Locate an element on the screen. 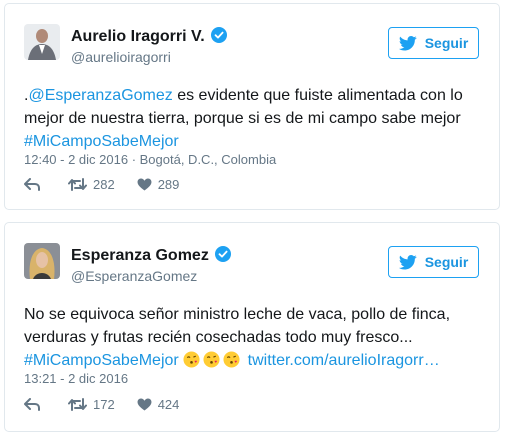 The height and width of the screenshot is (437, 511). author-handle: @EsperanzaGomez is located at coordinates (134, 276).